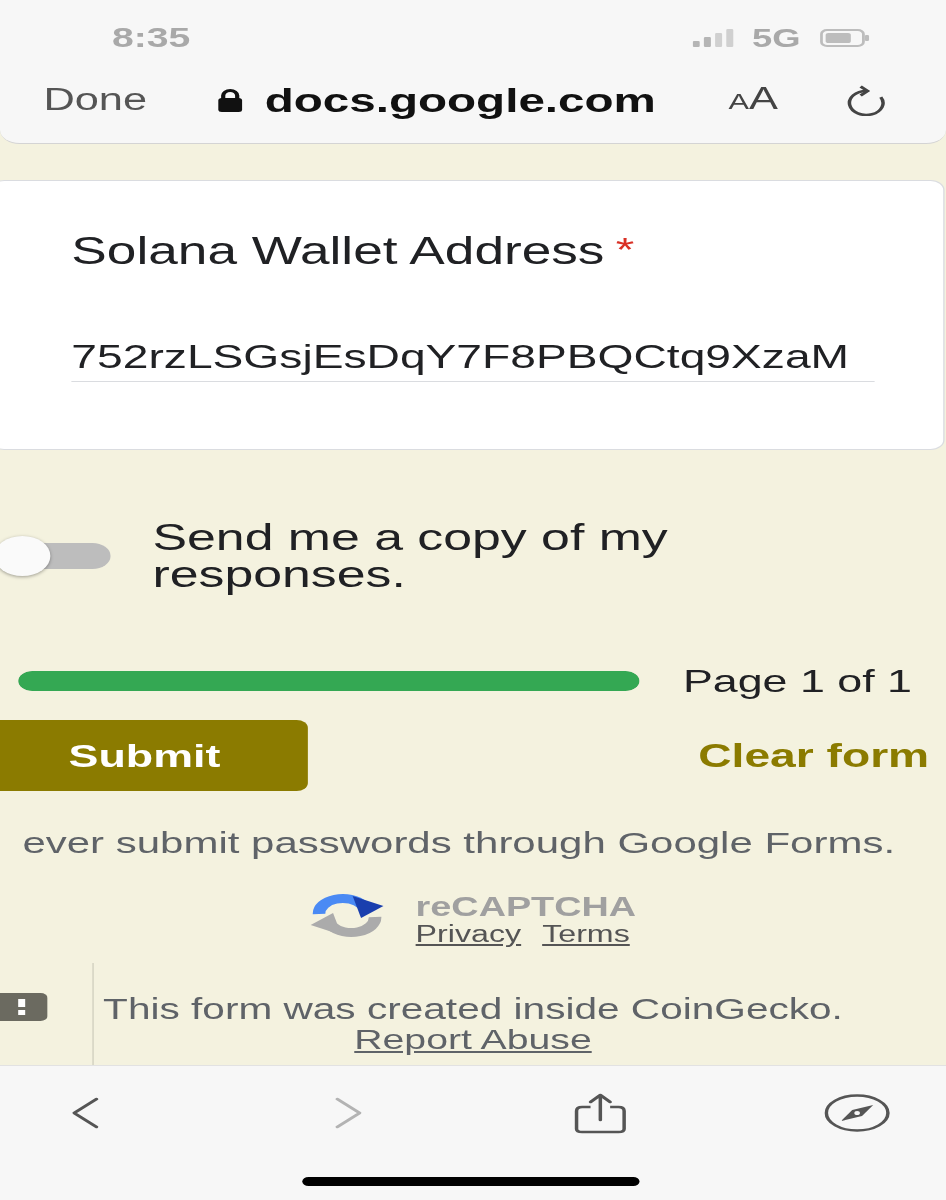  I want to click on password-warning: ever submit passwords through Google Forms., so click(459, 843).